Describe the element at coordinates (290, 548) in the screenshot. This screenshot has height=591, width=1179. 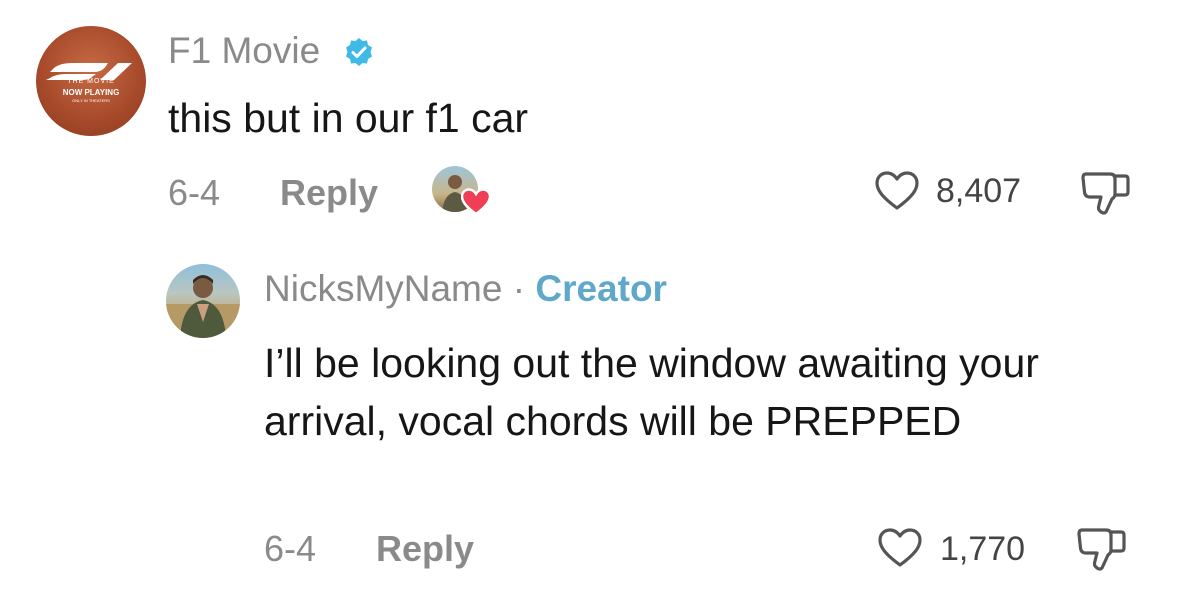
I see `reply-date: 6-4` at that location.